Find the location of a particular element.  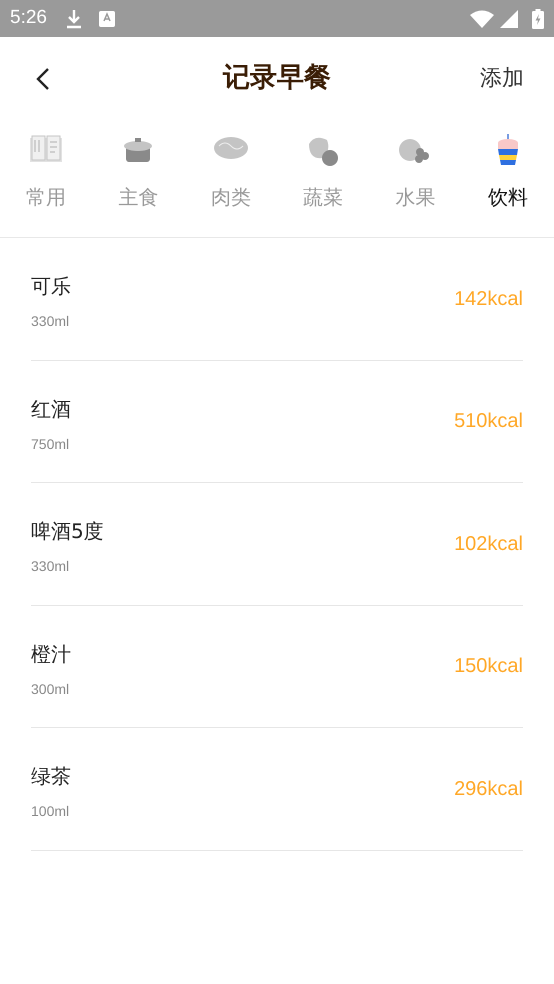

page-title: 记录早餐 is located at coordinates (277, 78).